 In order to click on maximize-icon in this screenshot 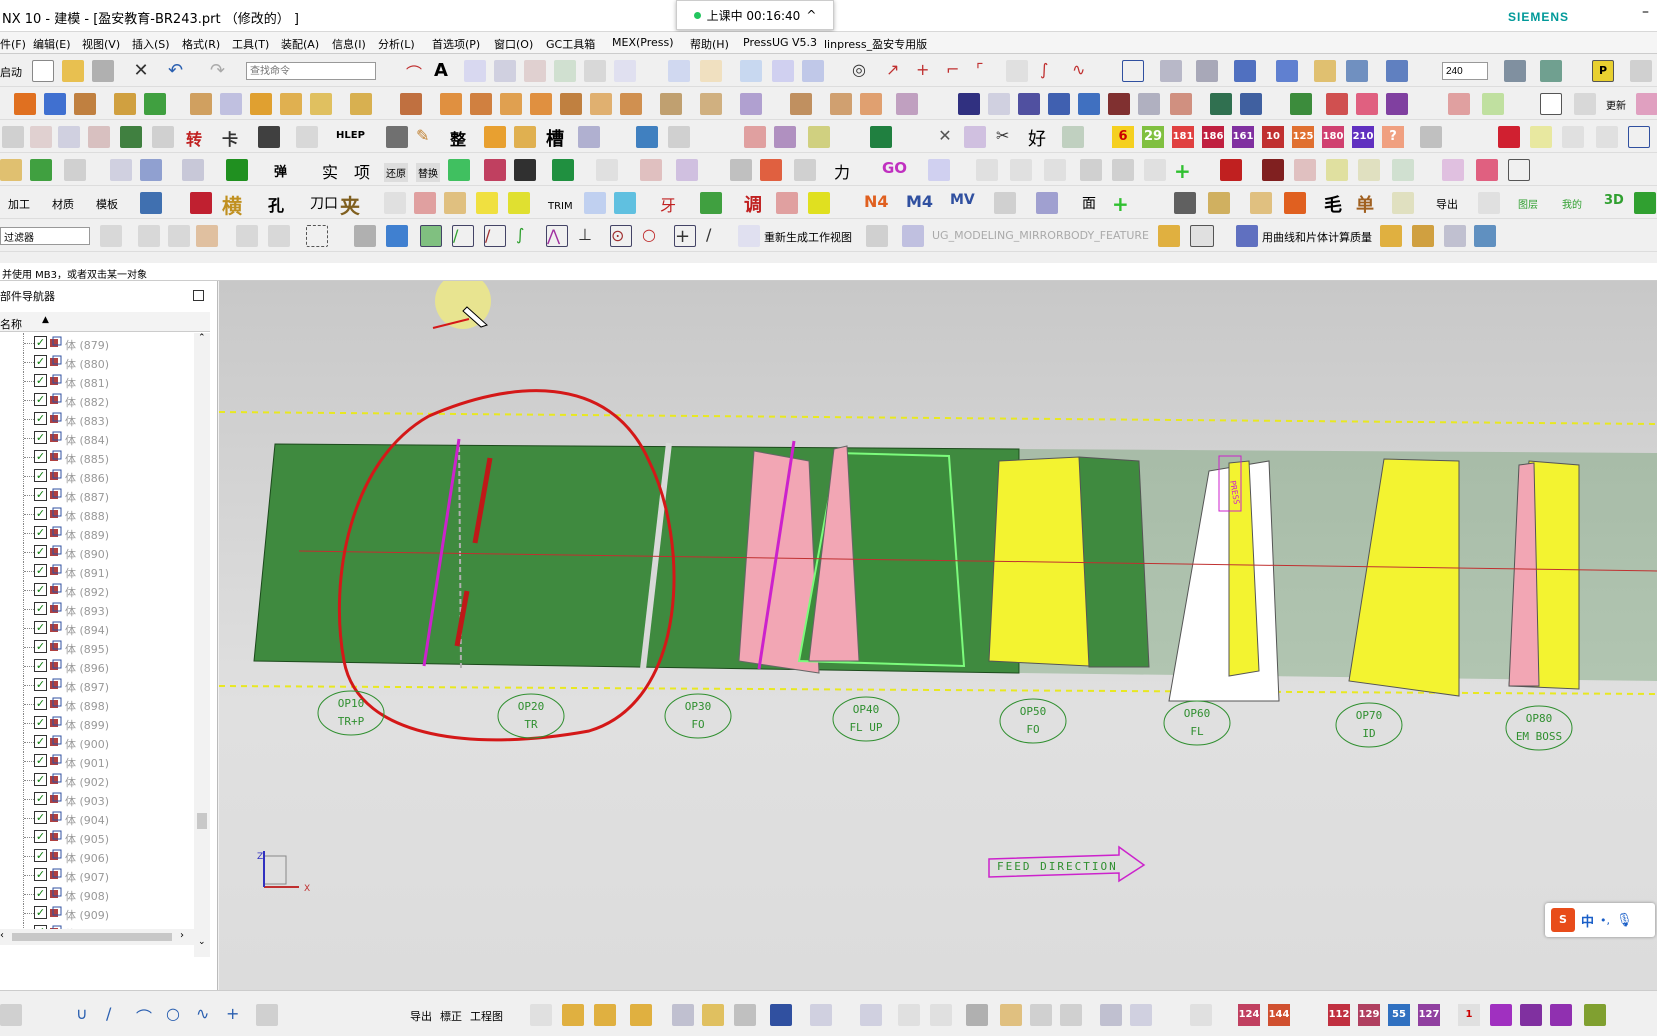, I will do `click(198, 295)`.